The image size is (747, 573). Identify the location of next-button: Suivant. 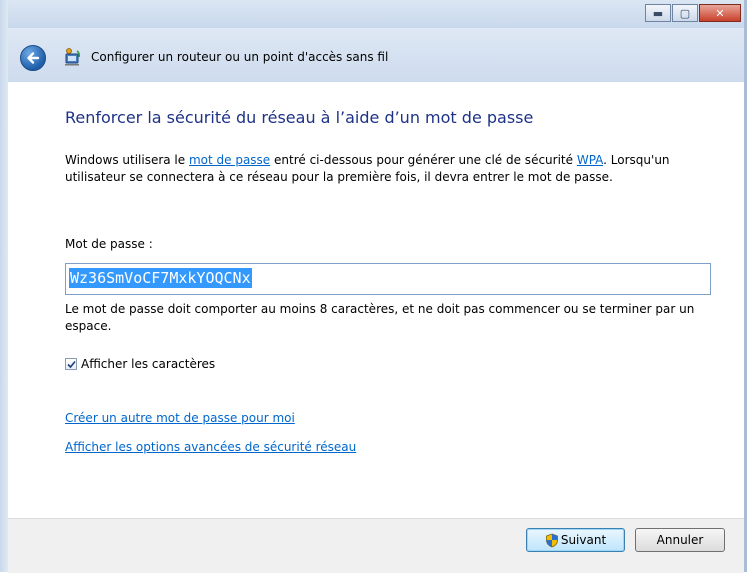
(575, 540).